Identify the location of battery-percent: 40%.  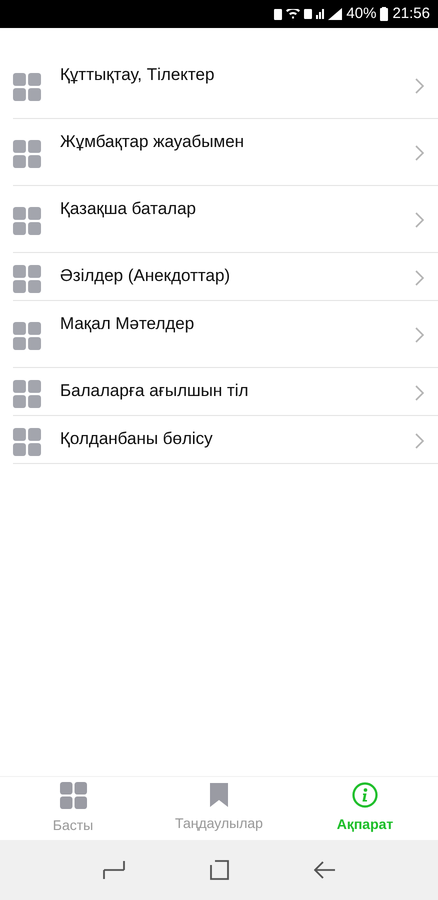
(361, 14).